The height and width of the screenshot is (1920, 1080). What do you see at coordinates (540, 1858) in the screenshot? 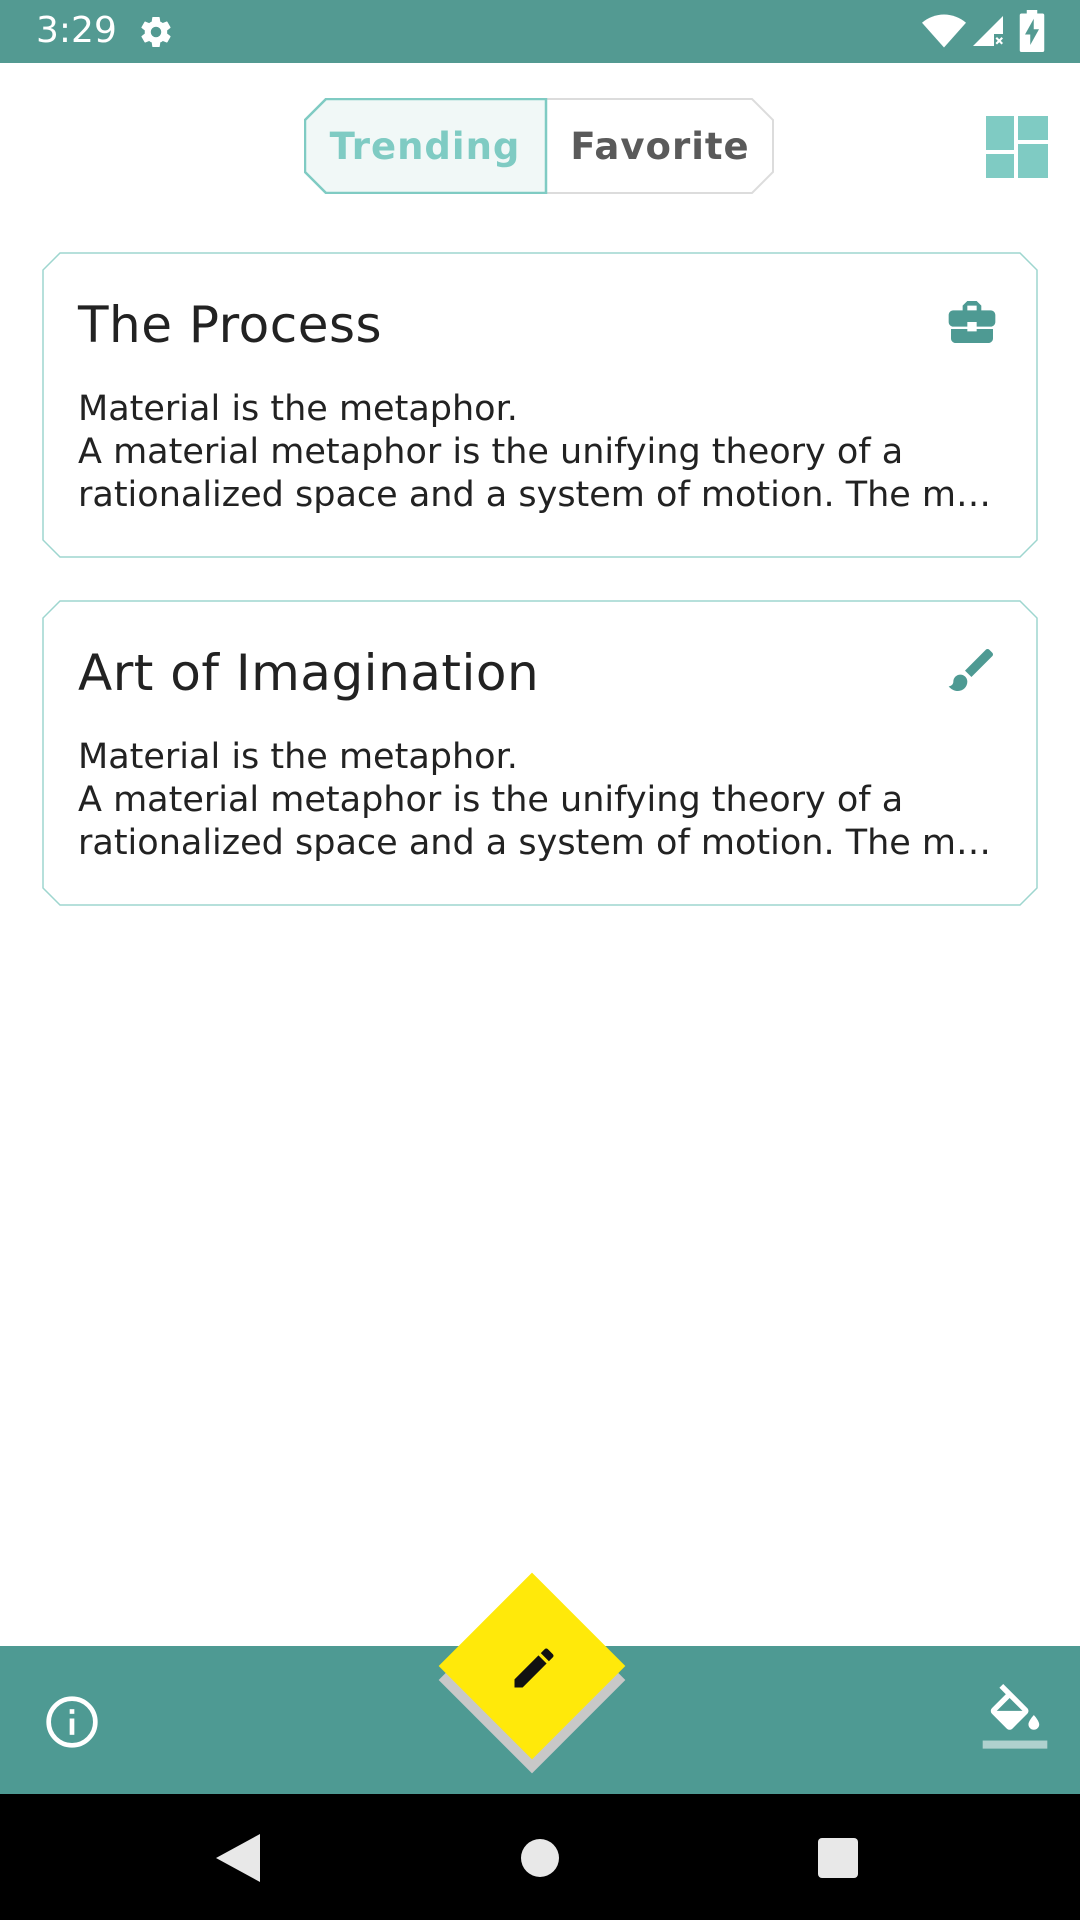
I see `home-icon` at bounding box center [540, 1858].